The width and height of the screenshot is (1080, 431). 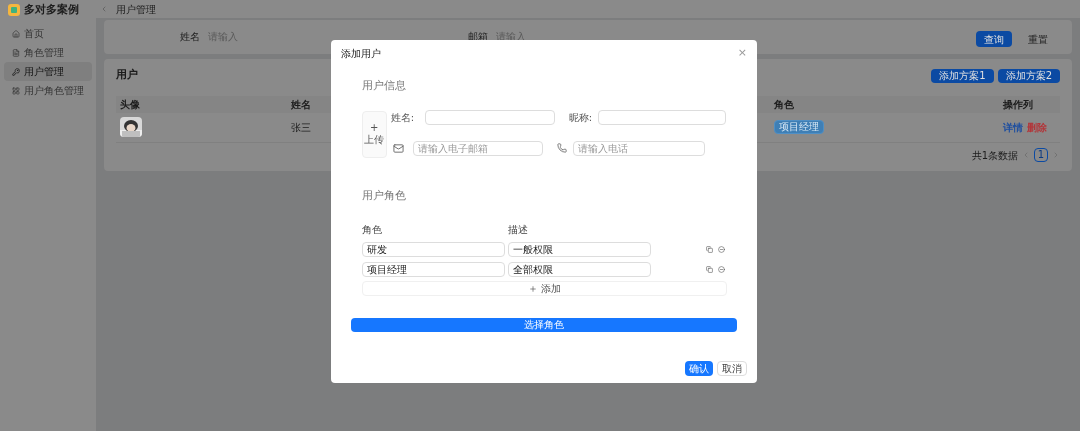 I want to click on card-title: 用户, so click(x=127, y=75).